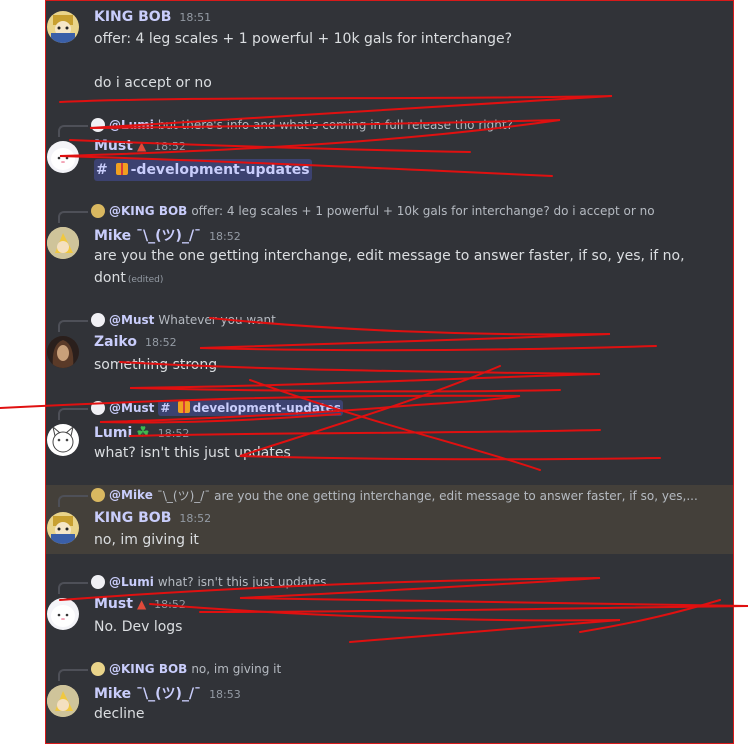  What do you see at coordinates (404, 714) in the screenshot?
I see `message-content: decline` at bounding box center [404, 714].